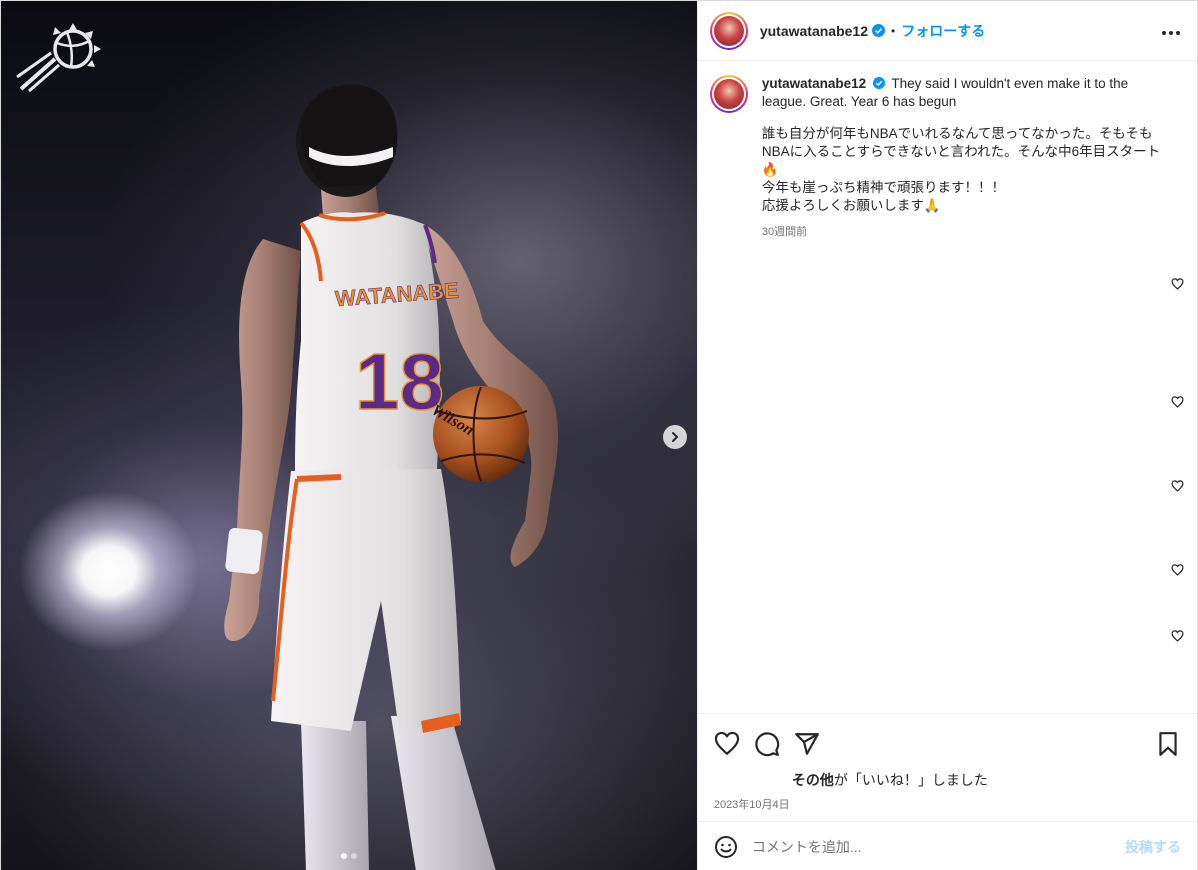 The width and height of the screenshot is (1198, 870). I want to click on avatar, so click(728, 30).